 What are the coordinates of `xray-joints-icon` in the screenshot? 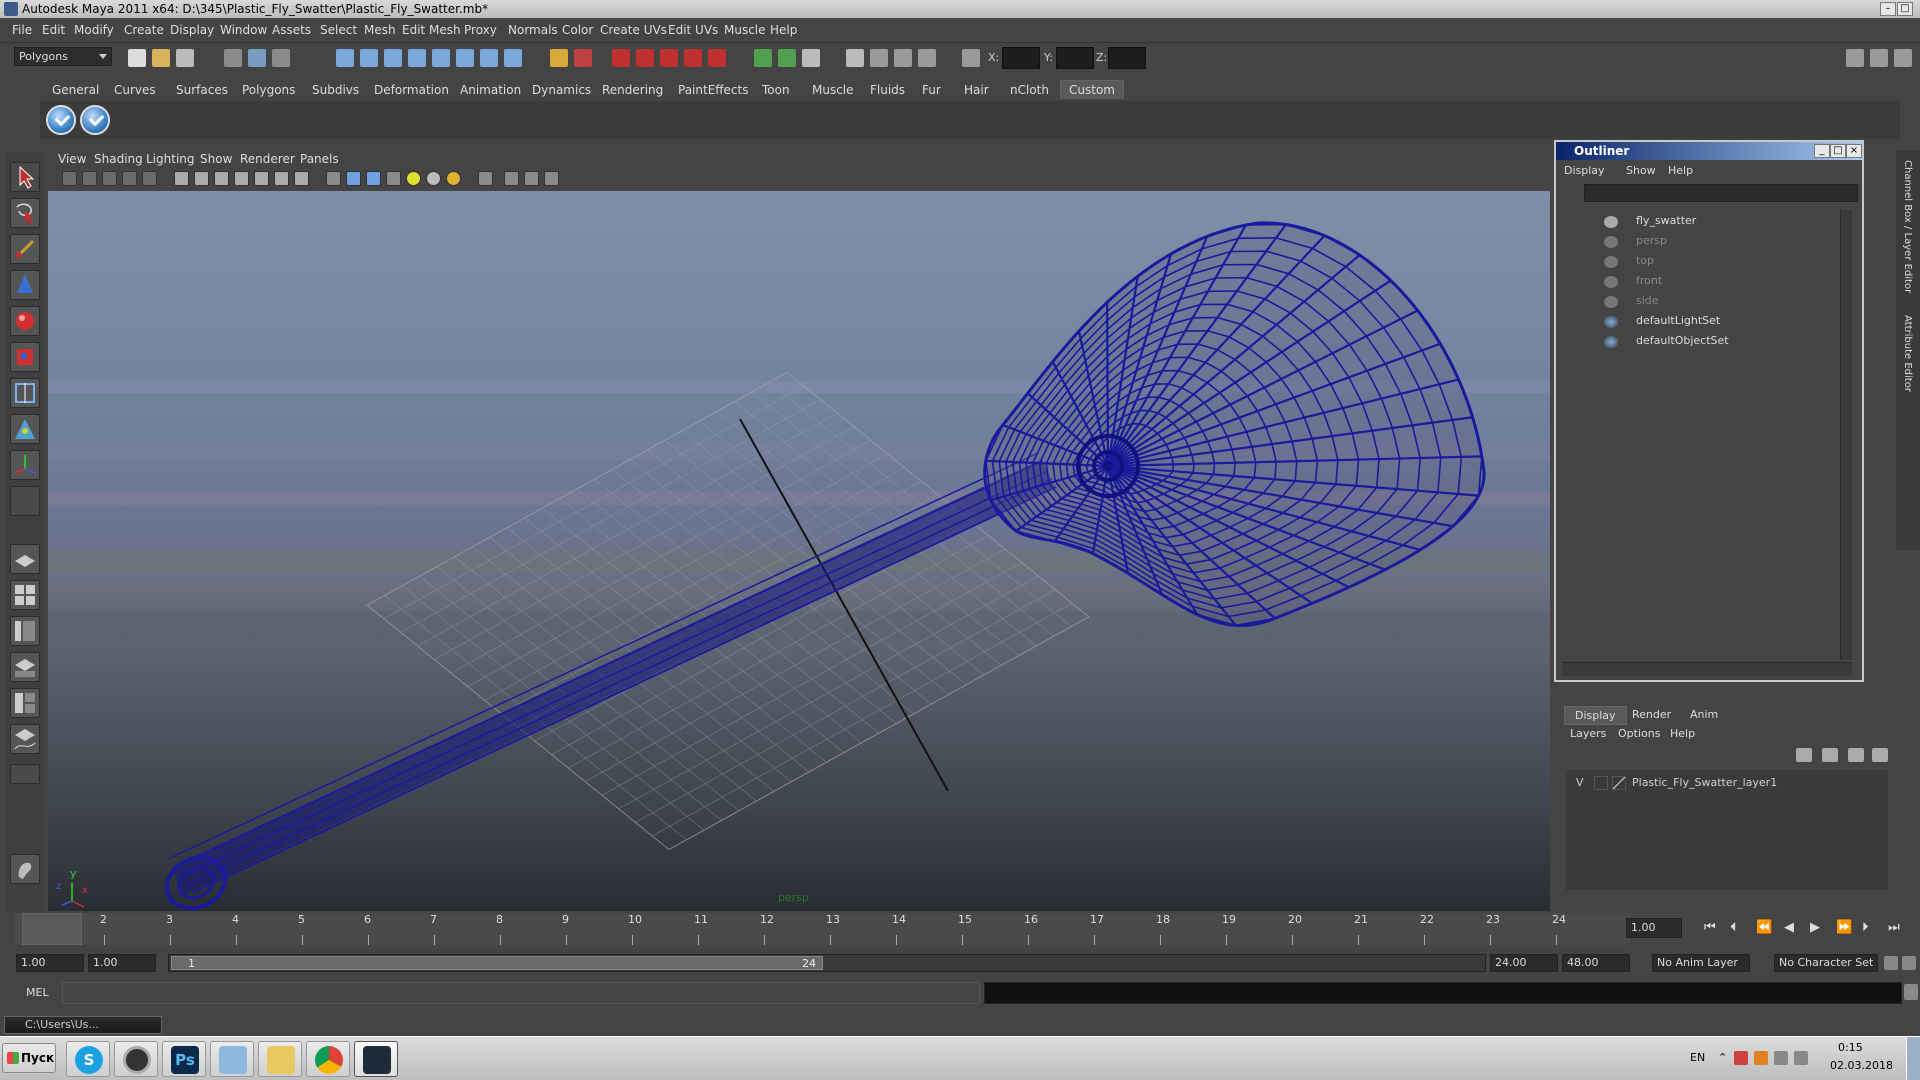 It's located at (281, 178).